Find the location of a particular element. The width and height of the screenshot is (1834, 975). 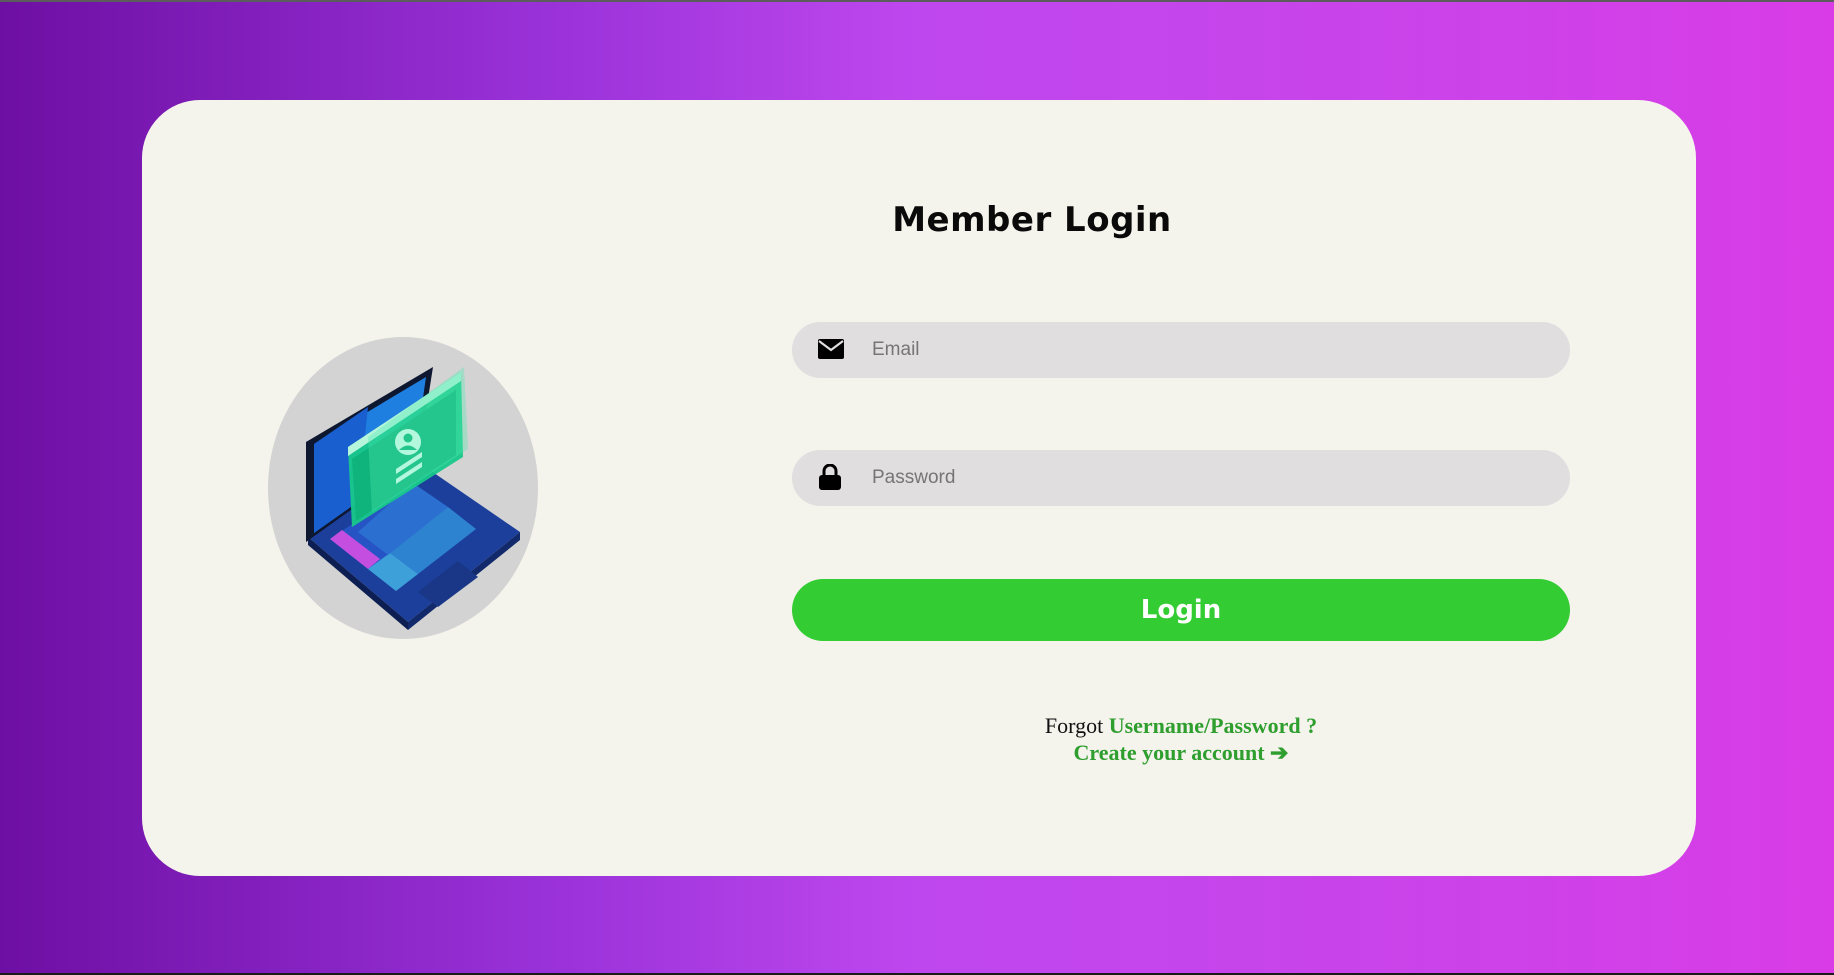

forgot-password-link: Username/Password ? is located at coordinates (1213, 725).